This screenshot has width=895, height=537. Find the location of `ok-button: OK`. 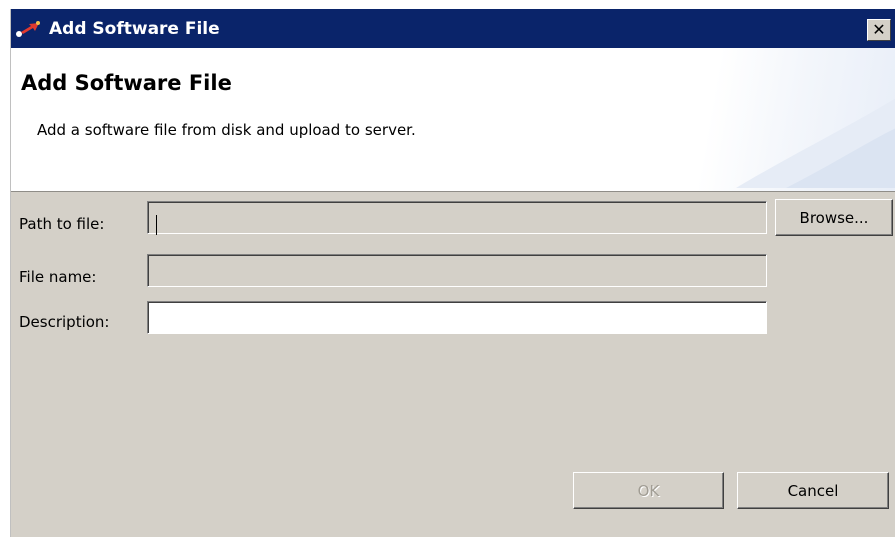

ok-button: OK is located at coordinates (648, 490).